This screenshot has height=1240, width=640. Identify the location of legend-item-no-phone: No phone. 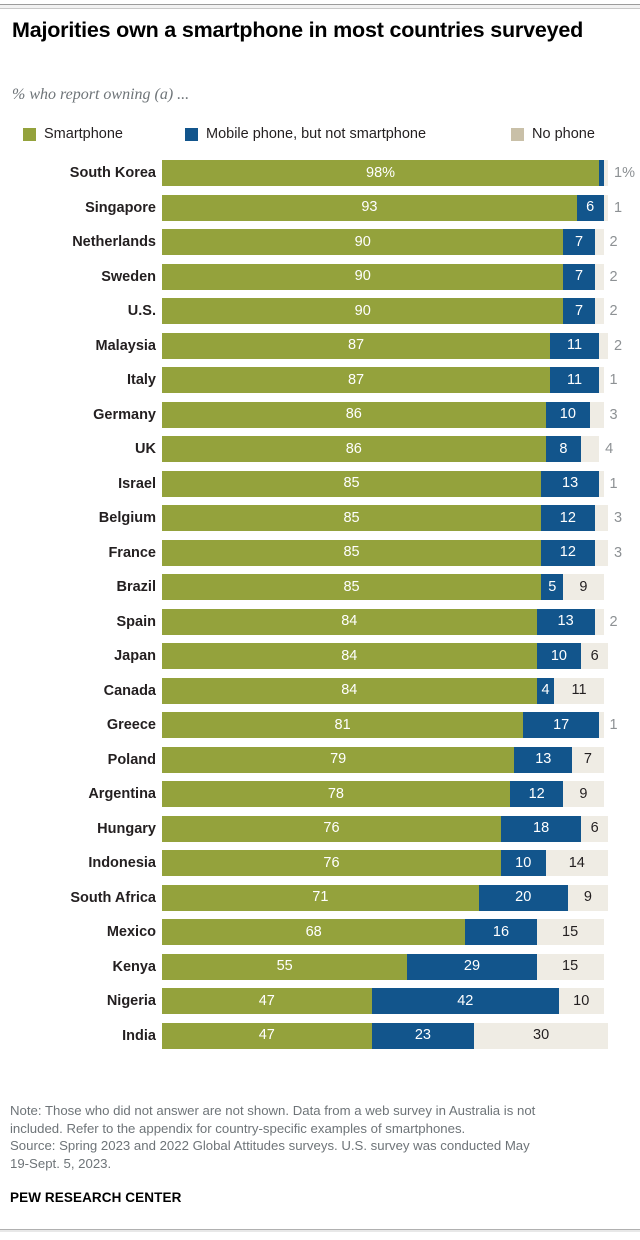
(553, 134).